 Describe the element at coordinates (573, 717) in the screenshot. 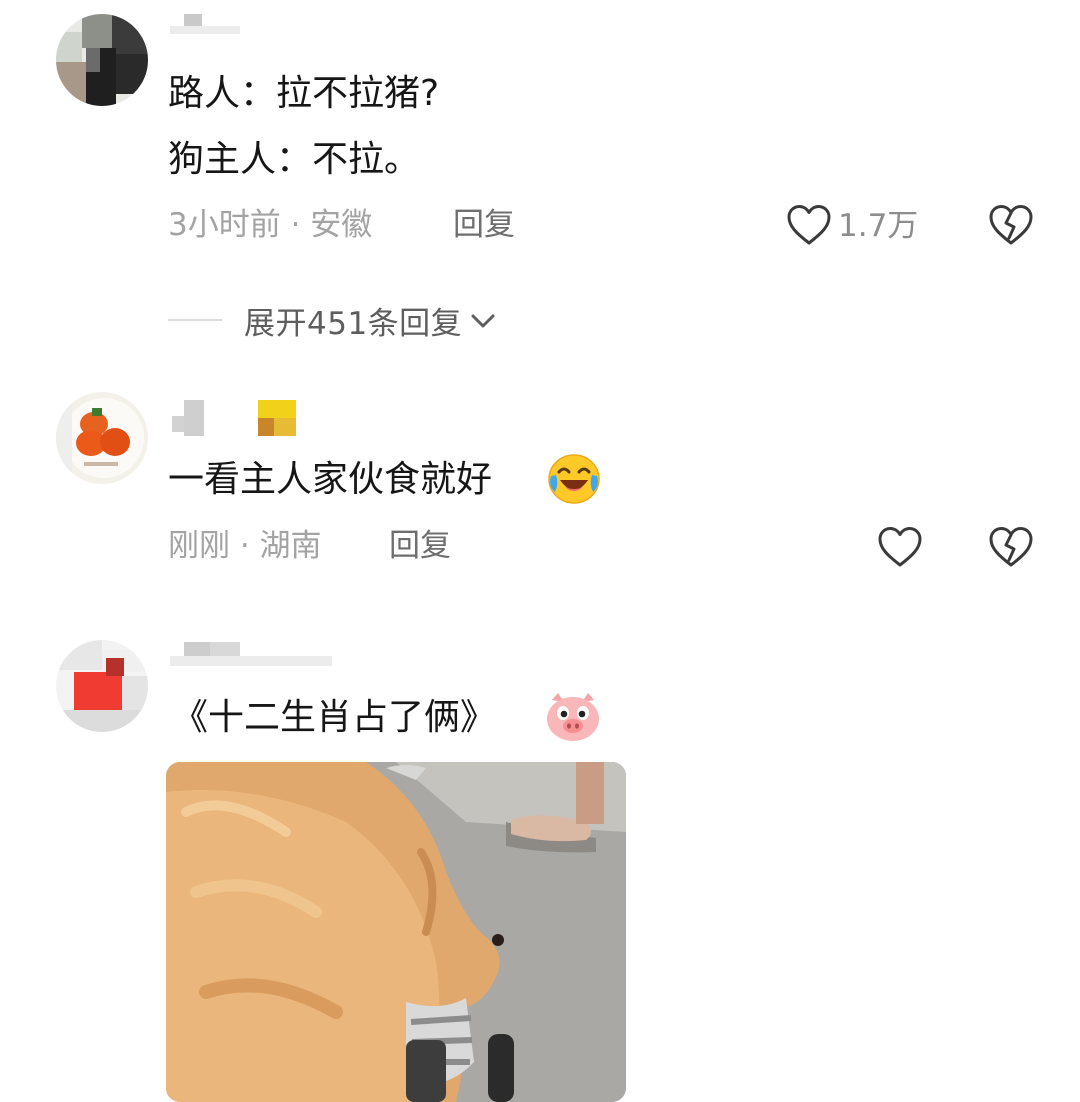

I see `pig-face-emoji` at that location.